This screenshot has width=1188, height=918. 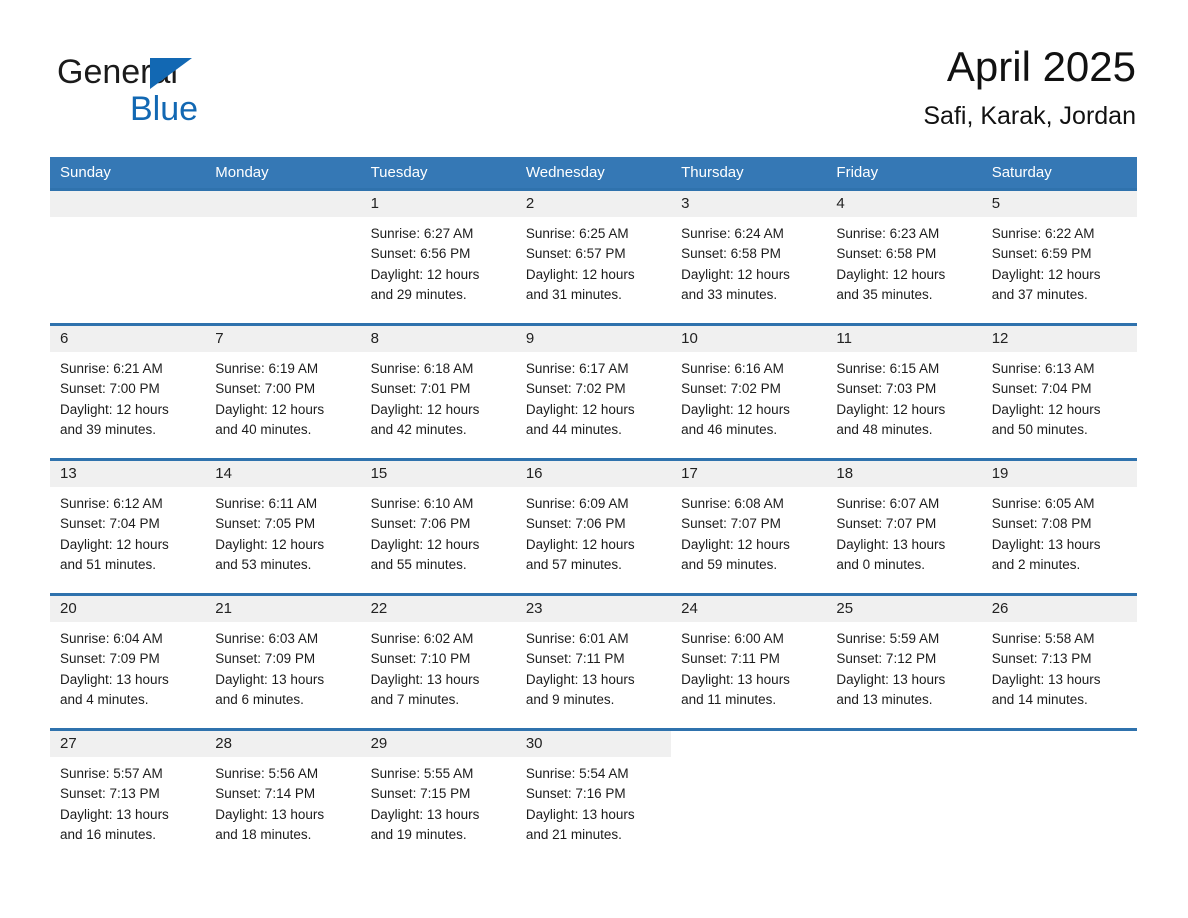 What do you see at coordinates (904, 339) in the screenshot?
I see `day-number: 11` at bounding box center [904, 339].